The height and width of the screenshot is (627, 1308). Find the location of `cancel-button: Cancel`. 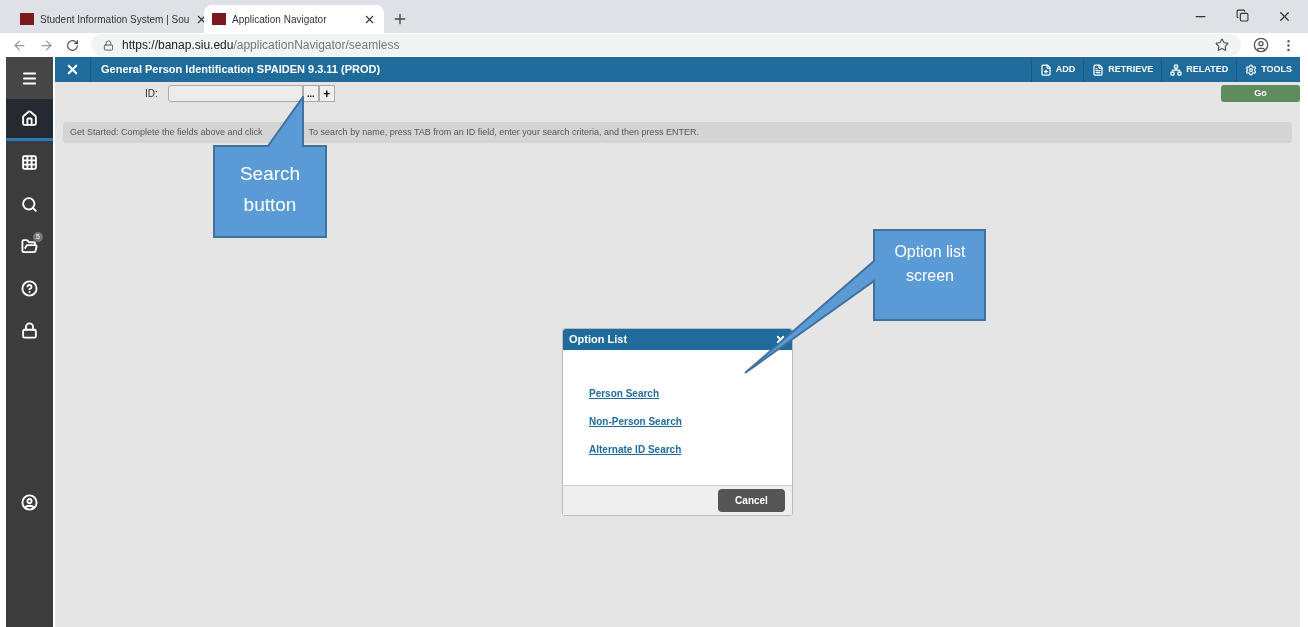

cancel-button: Cancel is located at coordinates (751, 500).